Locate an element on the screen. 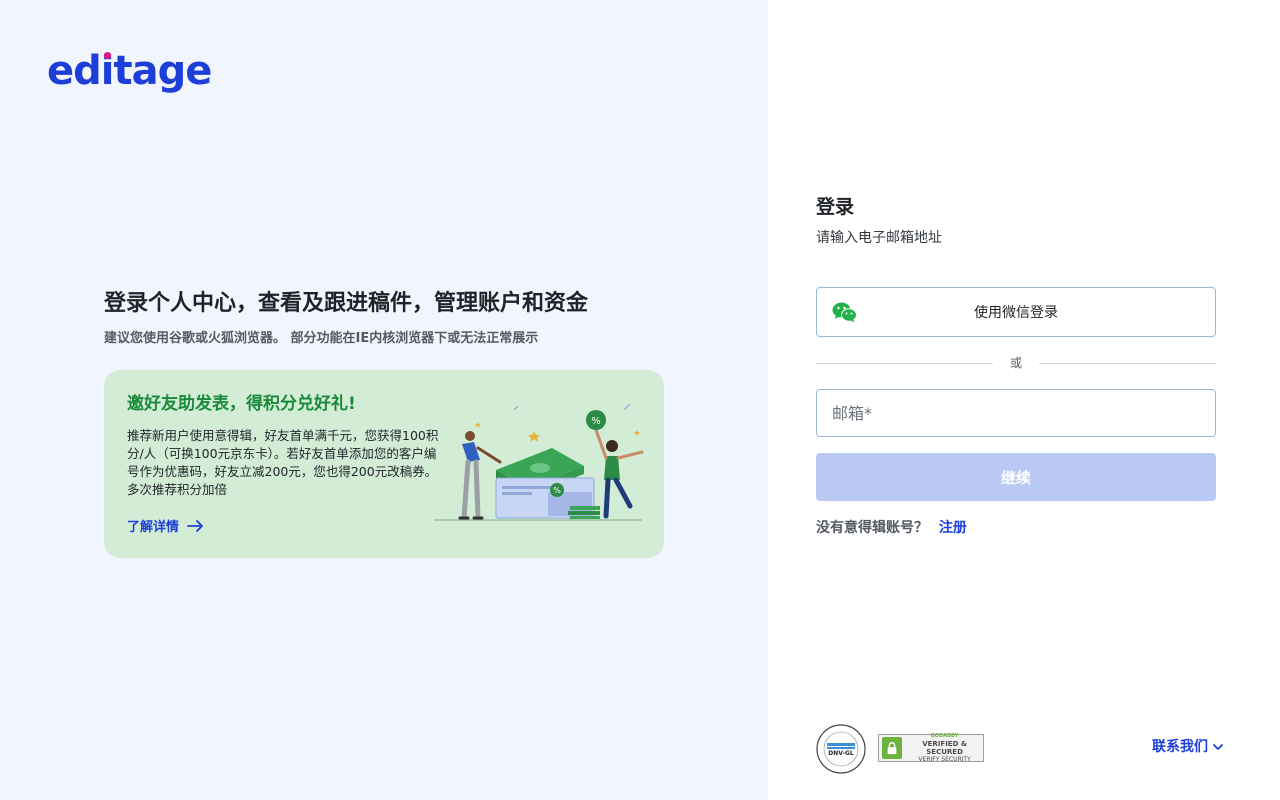 The height and width of the screenshot is (800, 1280). signup-row: 没有意得辑账号？ 注册 is located at coordinates (891, 528).